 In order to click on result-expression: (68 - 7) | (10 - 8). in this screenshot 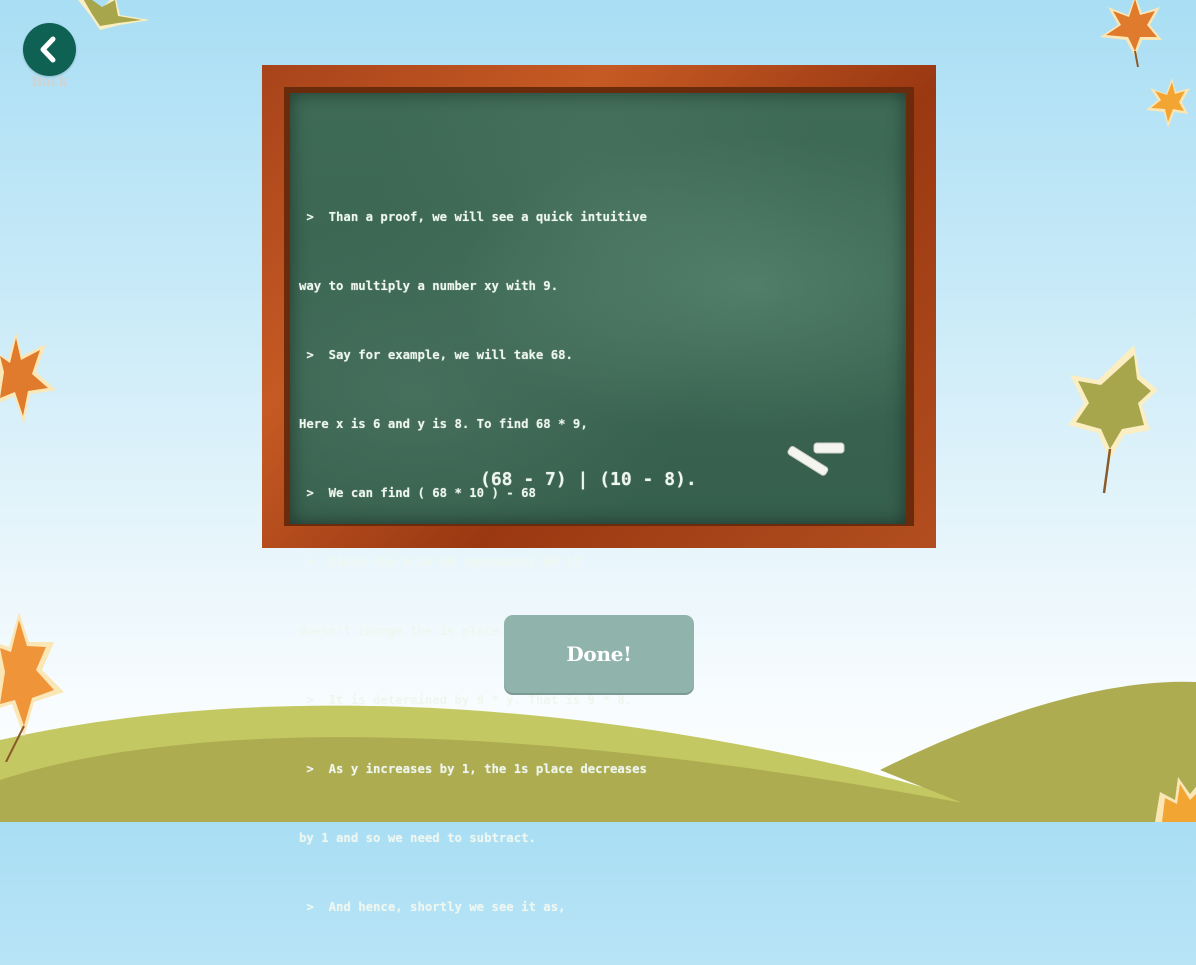, I will do `click(588, 479)`.